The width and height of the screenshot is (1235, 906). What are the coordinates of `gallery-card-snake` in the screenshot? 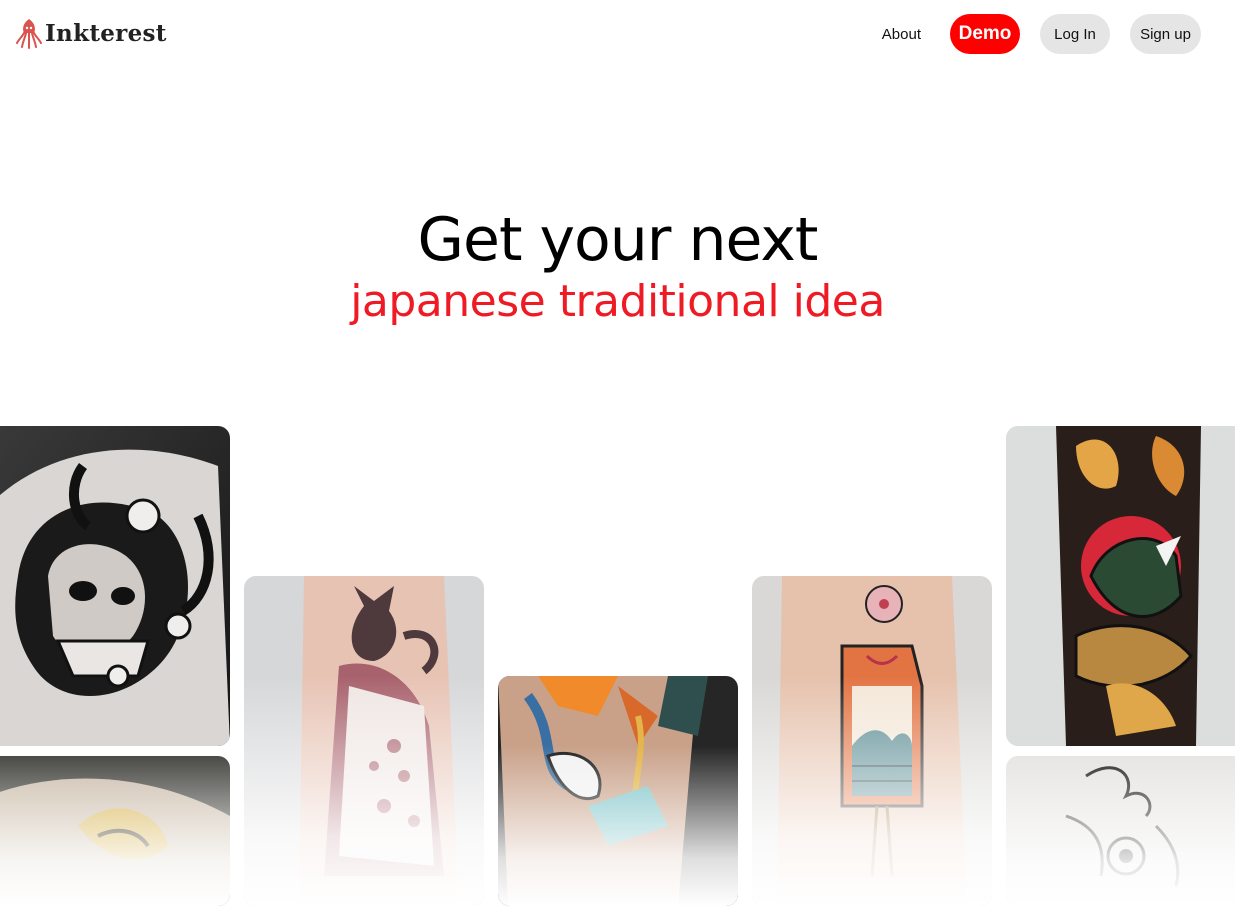 It's located at (1120, 586).